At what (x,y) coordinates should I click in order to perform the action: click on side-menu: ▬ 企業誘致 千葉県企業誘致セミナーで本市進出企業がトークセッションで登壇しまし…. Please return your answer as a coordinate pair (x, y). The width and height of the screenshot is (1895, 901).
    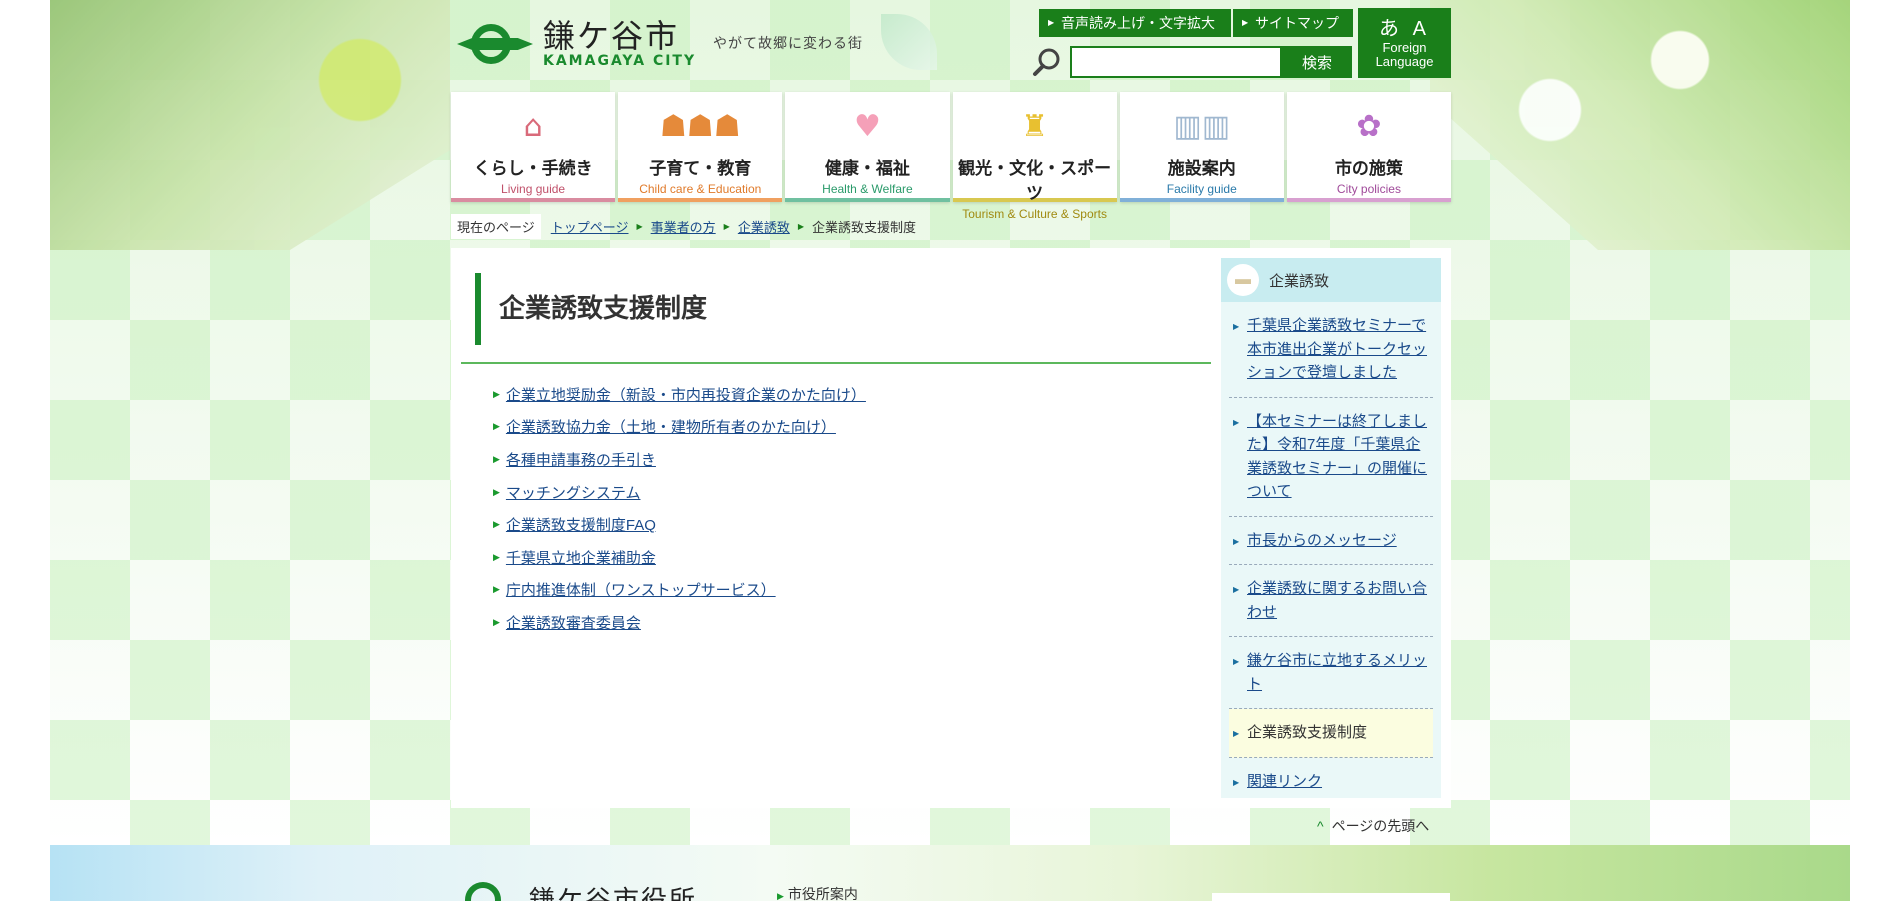
    Looking at the image, I should click on (1331, 528).